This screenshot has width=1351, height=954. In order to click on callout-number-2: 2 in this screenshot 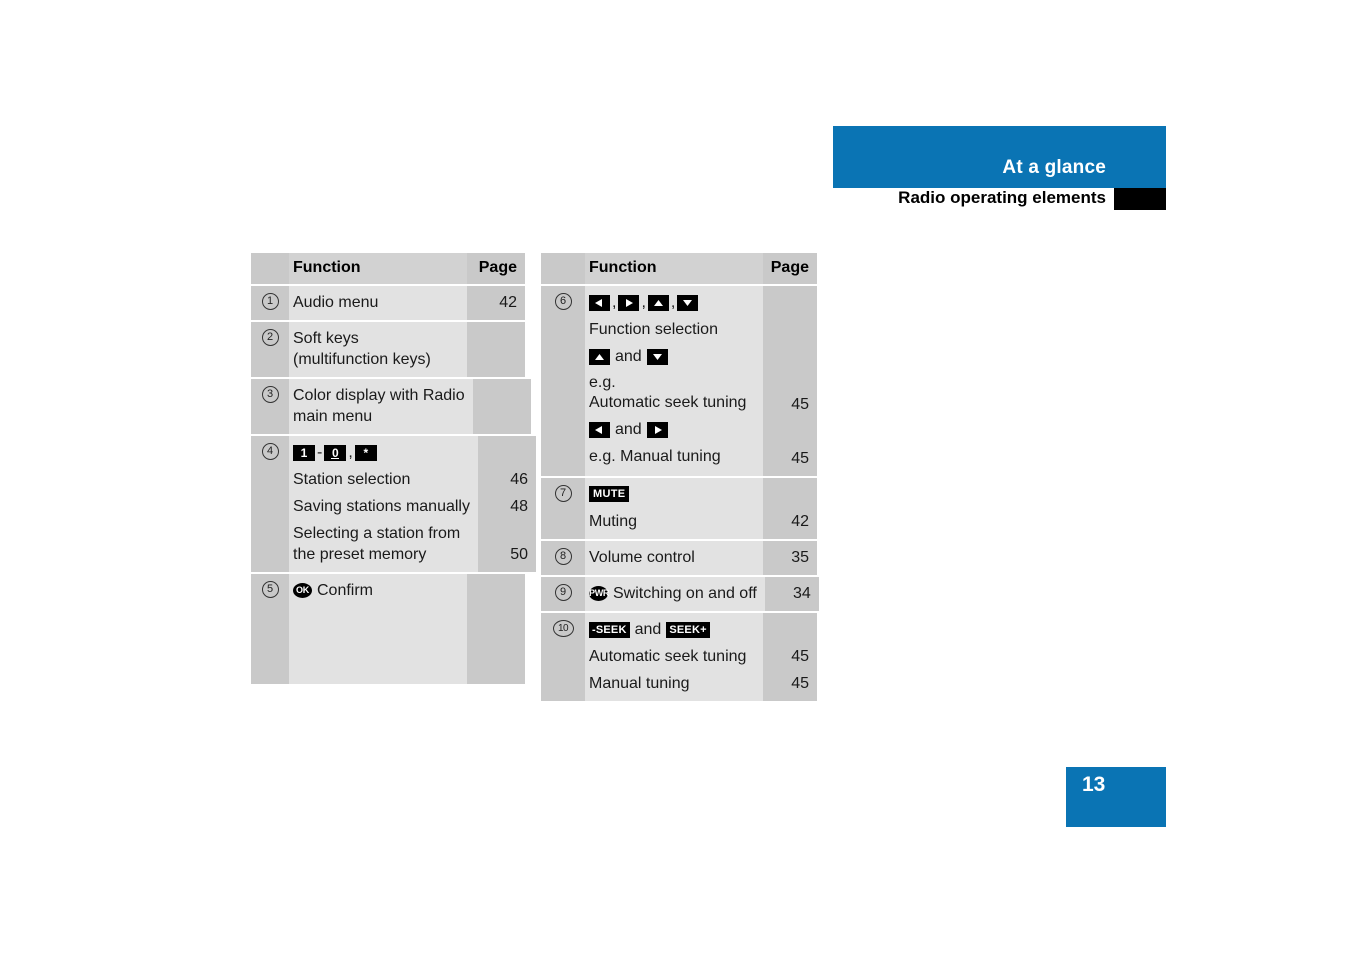, I will do `click(270, 337)`.